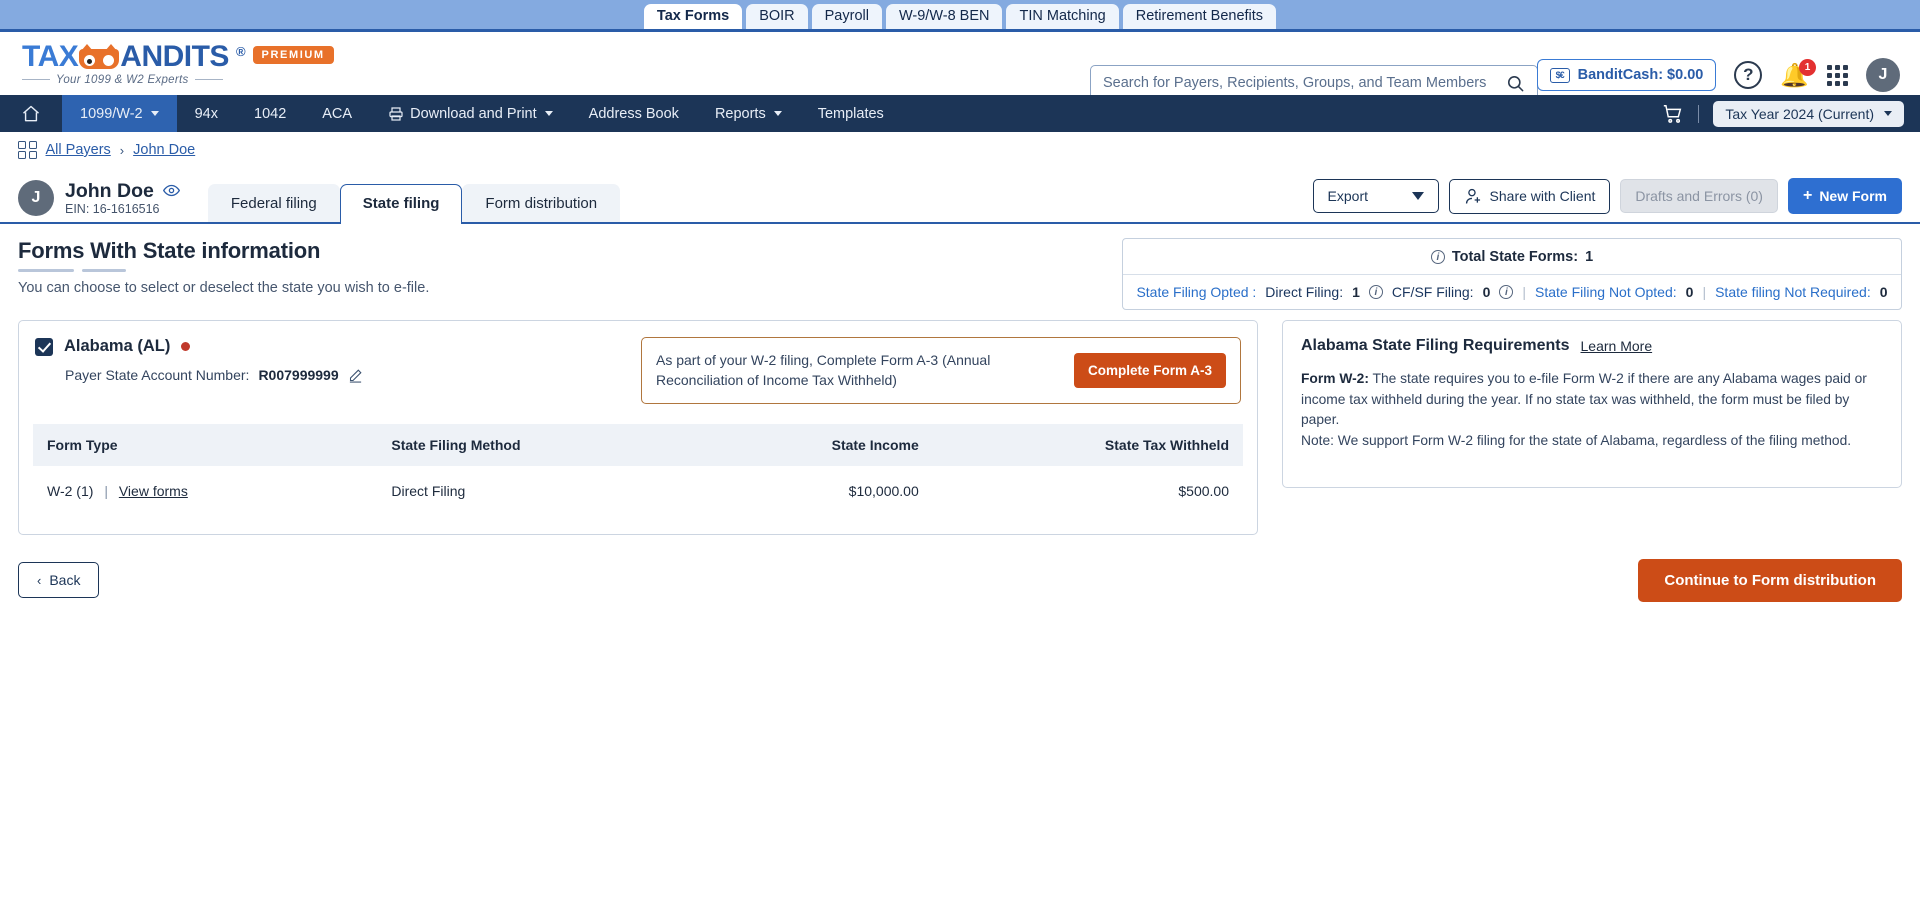  What do you see at coordinates (1542, 196) in the screenshot?
I see `share-label: Share with Client` at bounding box center [1542, 196].